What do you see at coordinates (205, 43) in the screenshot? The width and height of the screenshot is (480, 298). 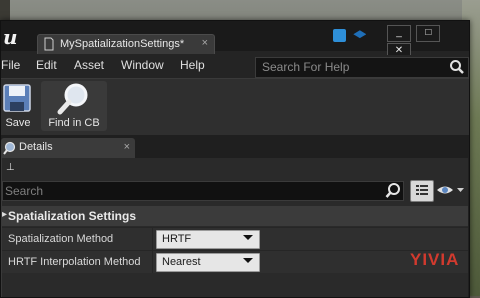 I see `close-tab-icon: ×` at bounding box center [205, 43].